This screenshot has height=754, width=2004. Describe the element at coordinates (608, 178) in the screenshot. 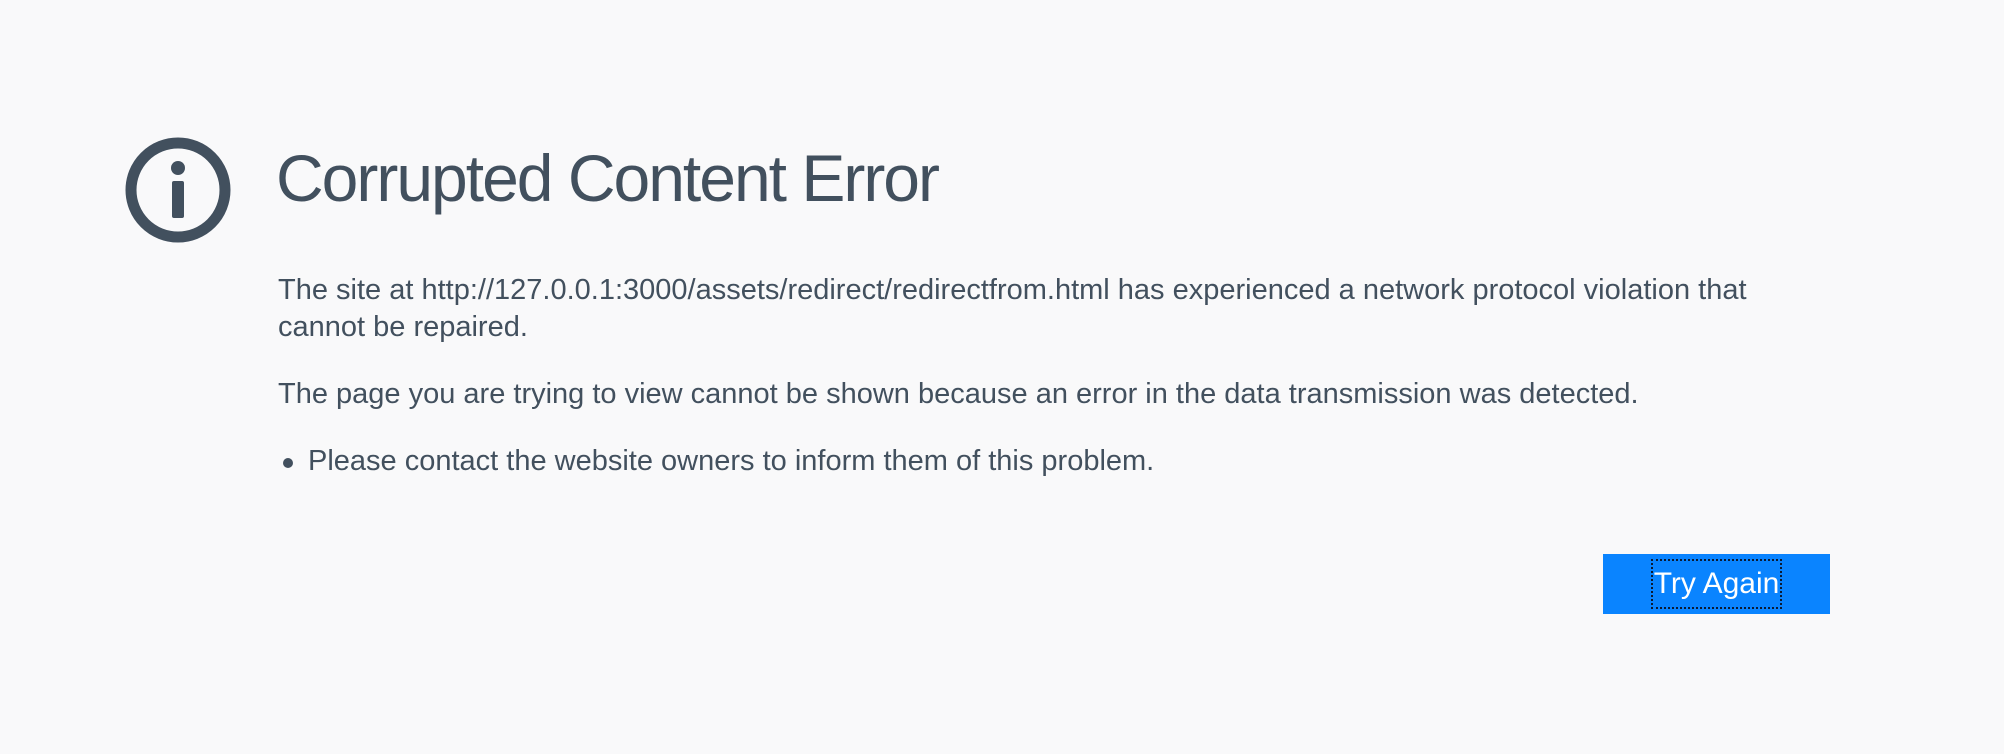

I see `page-title: Corrupted Content Error` at that location.